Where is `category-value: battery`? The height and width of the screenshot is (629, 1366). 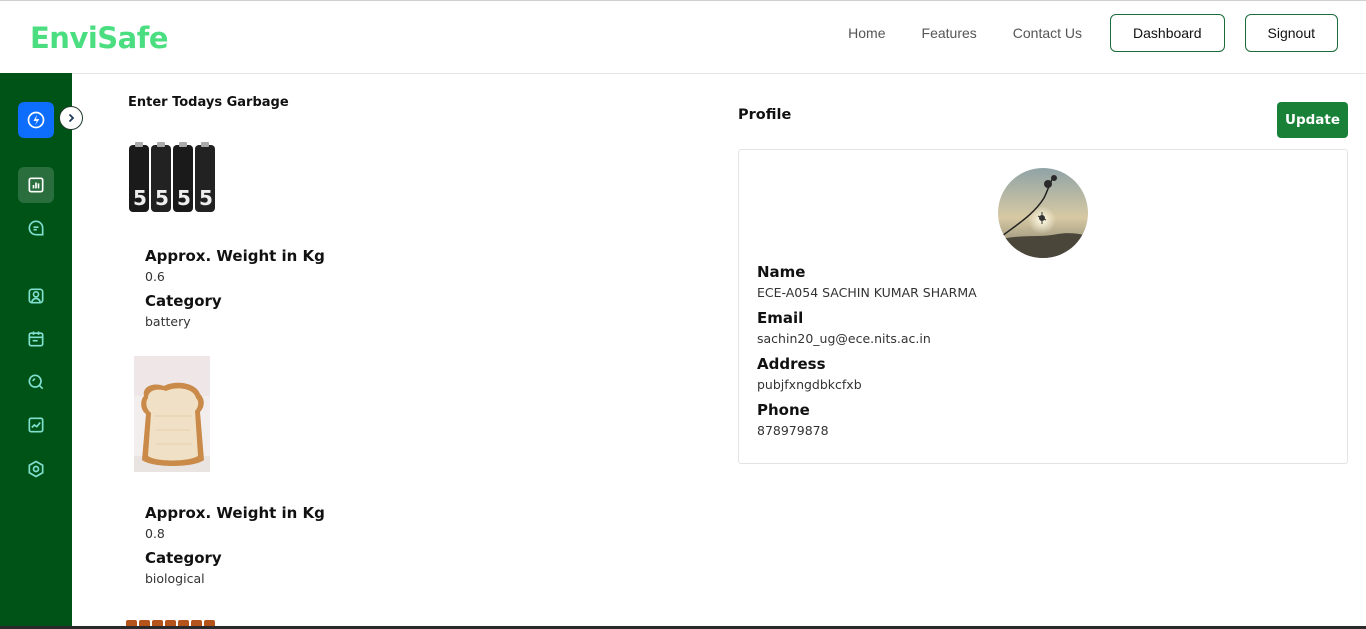
category-value: battery is located at coordinates (168, 321).